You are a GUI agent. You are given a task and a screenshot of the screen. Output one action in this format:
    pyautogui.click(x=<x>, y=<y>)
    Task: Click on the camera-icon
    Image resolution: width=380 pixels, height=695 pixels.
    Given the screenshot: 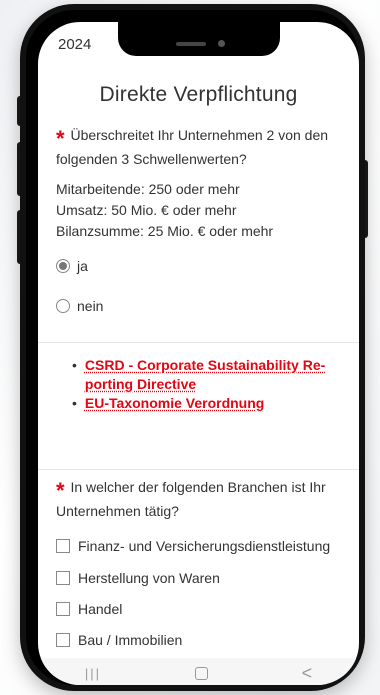 What is the action you would take?
    pyautogui.click(x=221, y=43)
    